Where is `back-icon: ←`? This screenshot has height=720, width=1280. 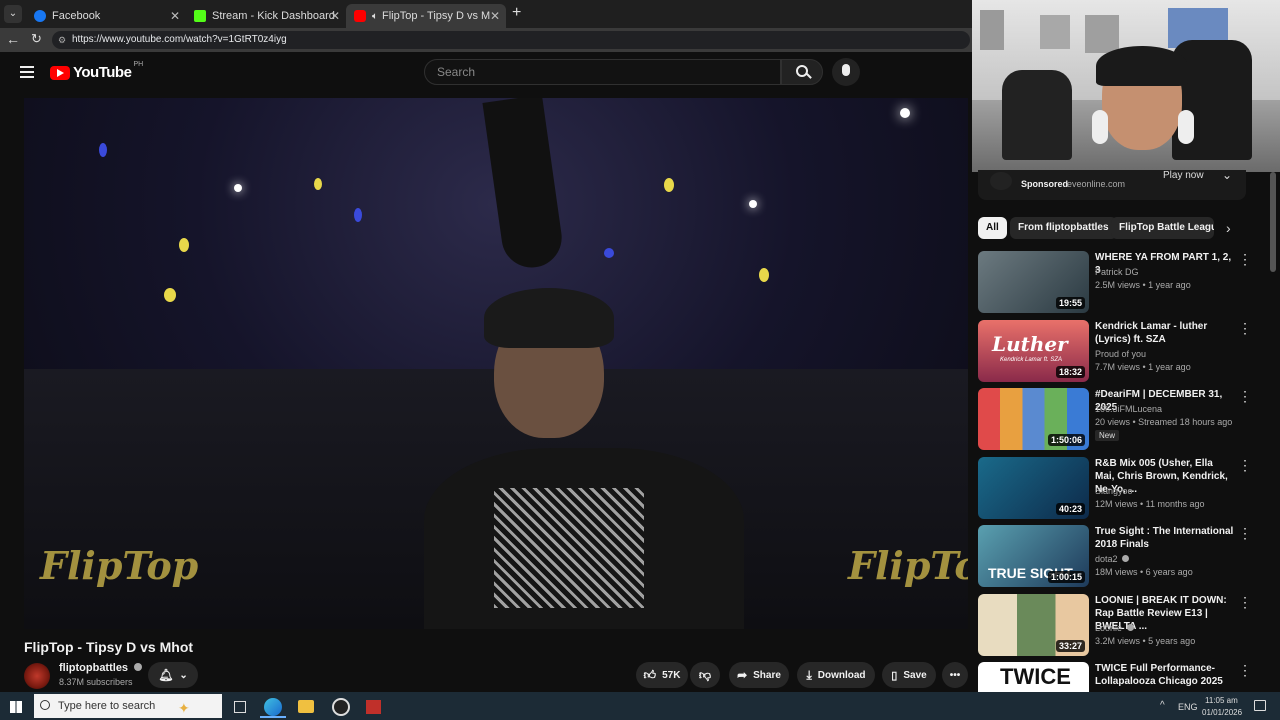
back-icon: ← is located at coordinates (13, 39).